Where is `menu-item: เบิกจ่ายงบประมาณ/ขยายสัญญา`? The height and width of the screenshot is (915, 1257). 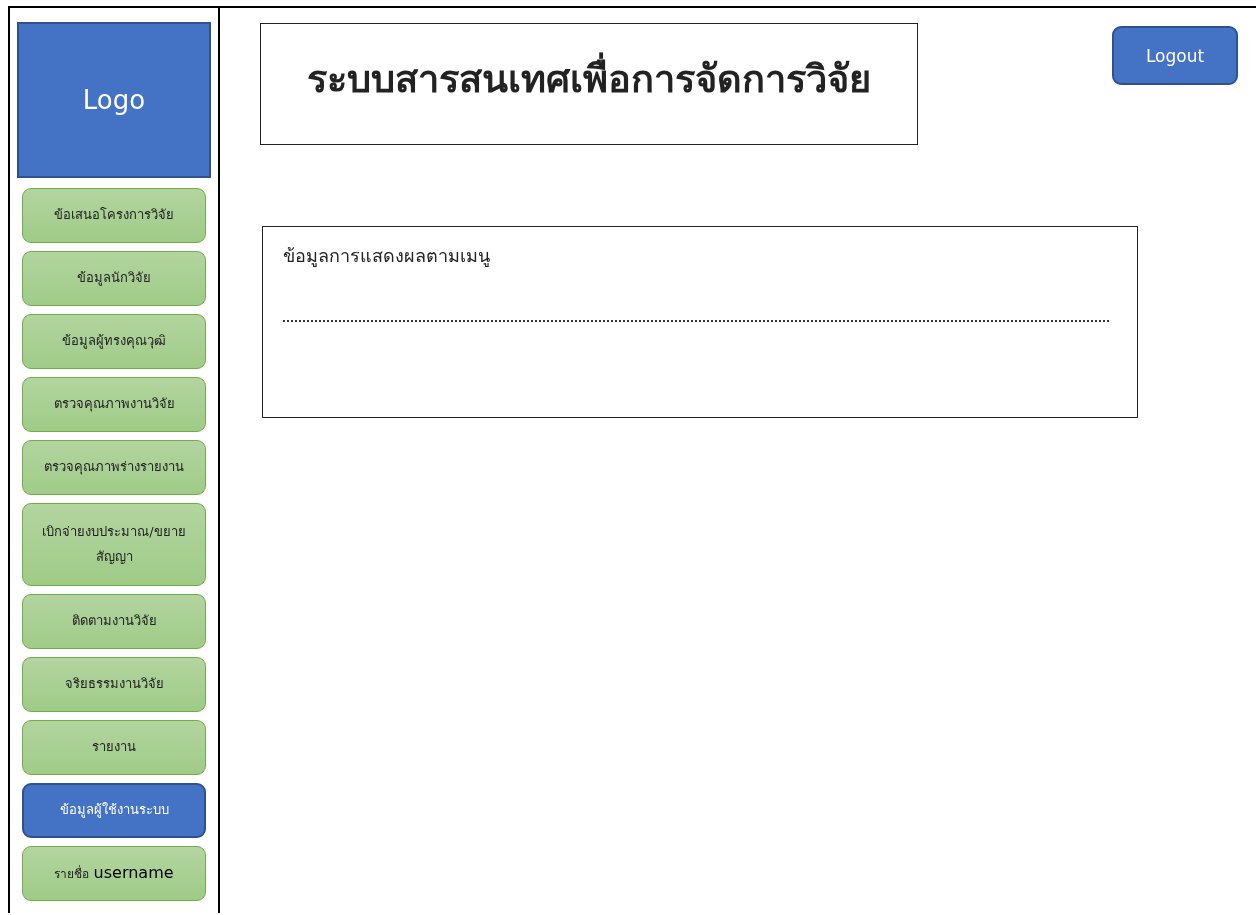 menu-item: เบิกจ่ายงบประมาณ/ขยายสัญญา is located at coordinates (114, 544).